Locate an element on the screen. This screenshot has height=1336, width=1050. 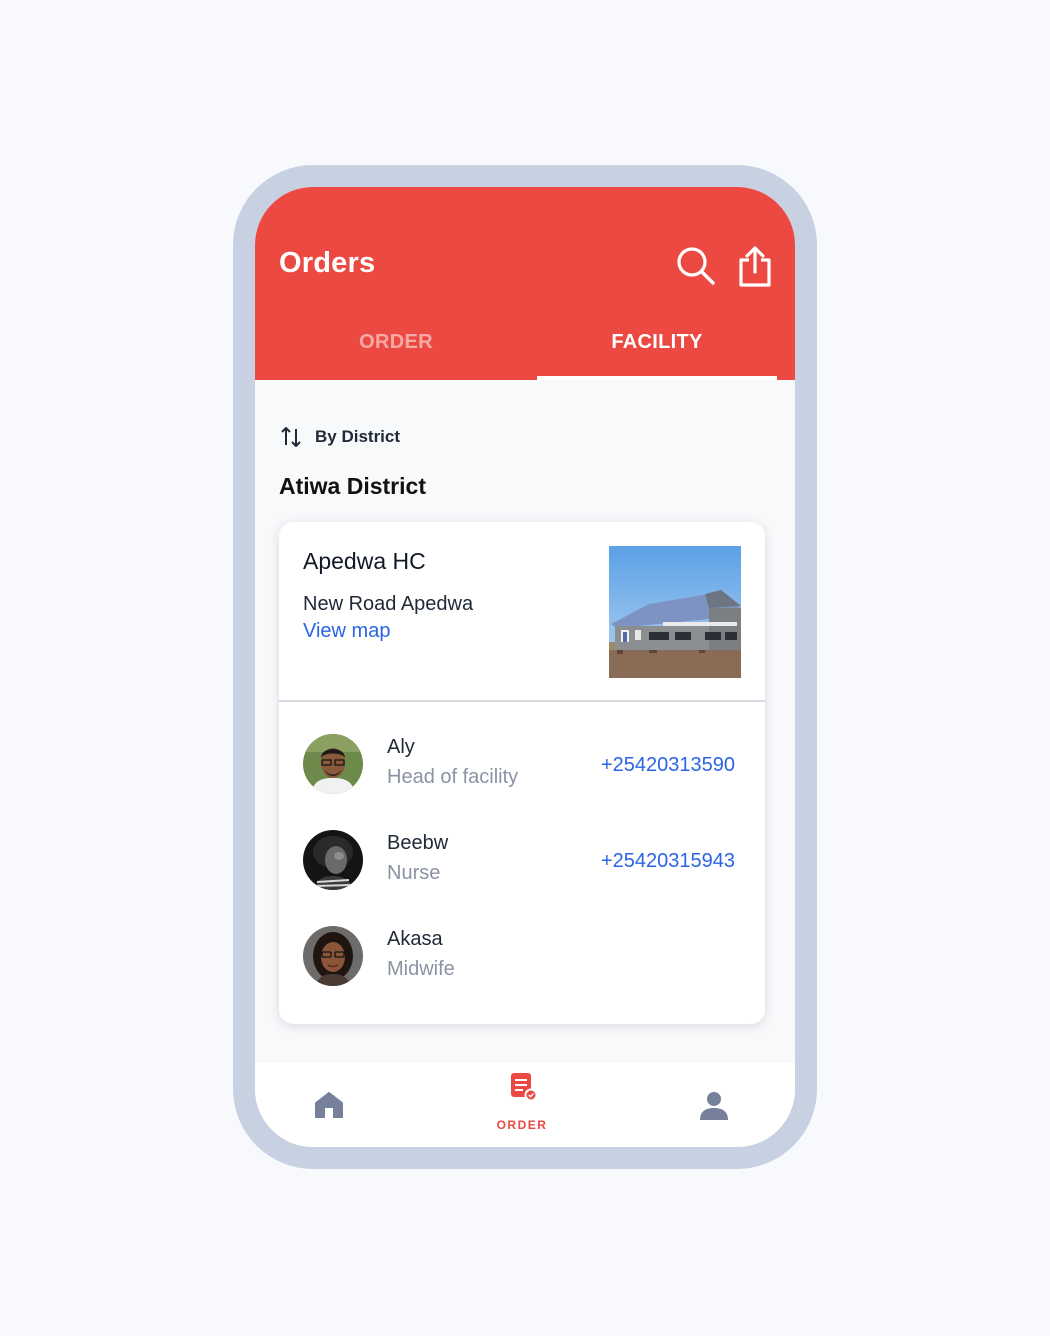
view-map-link: View map is located at coordinates (346, 631).